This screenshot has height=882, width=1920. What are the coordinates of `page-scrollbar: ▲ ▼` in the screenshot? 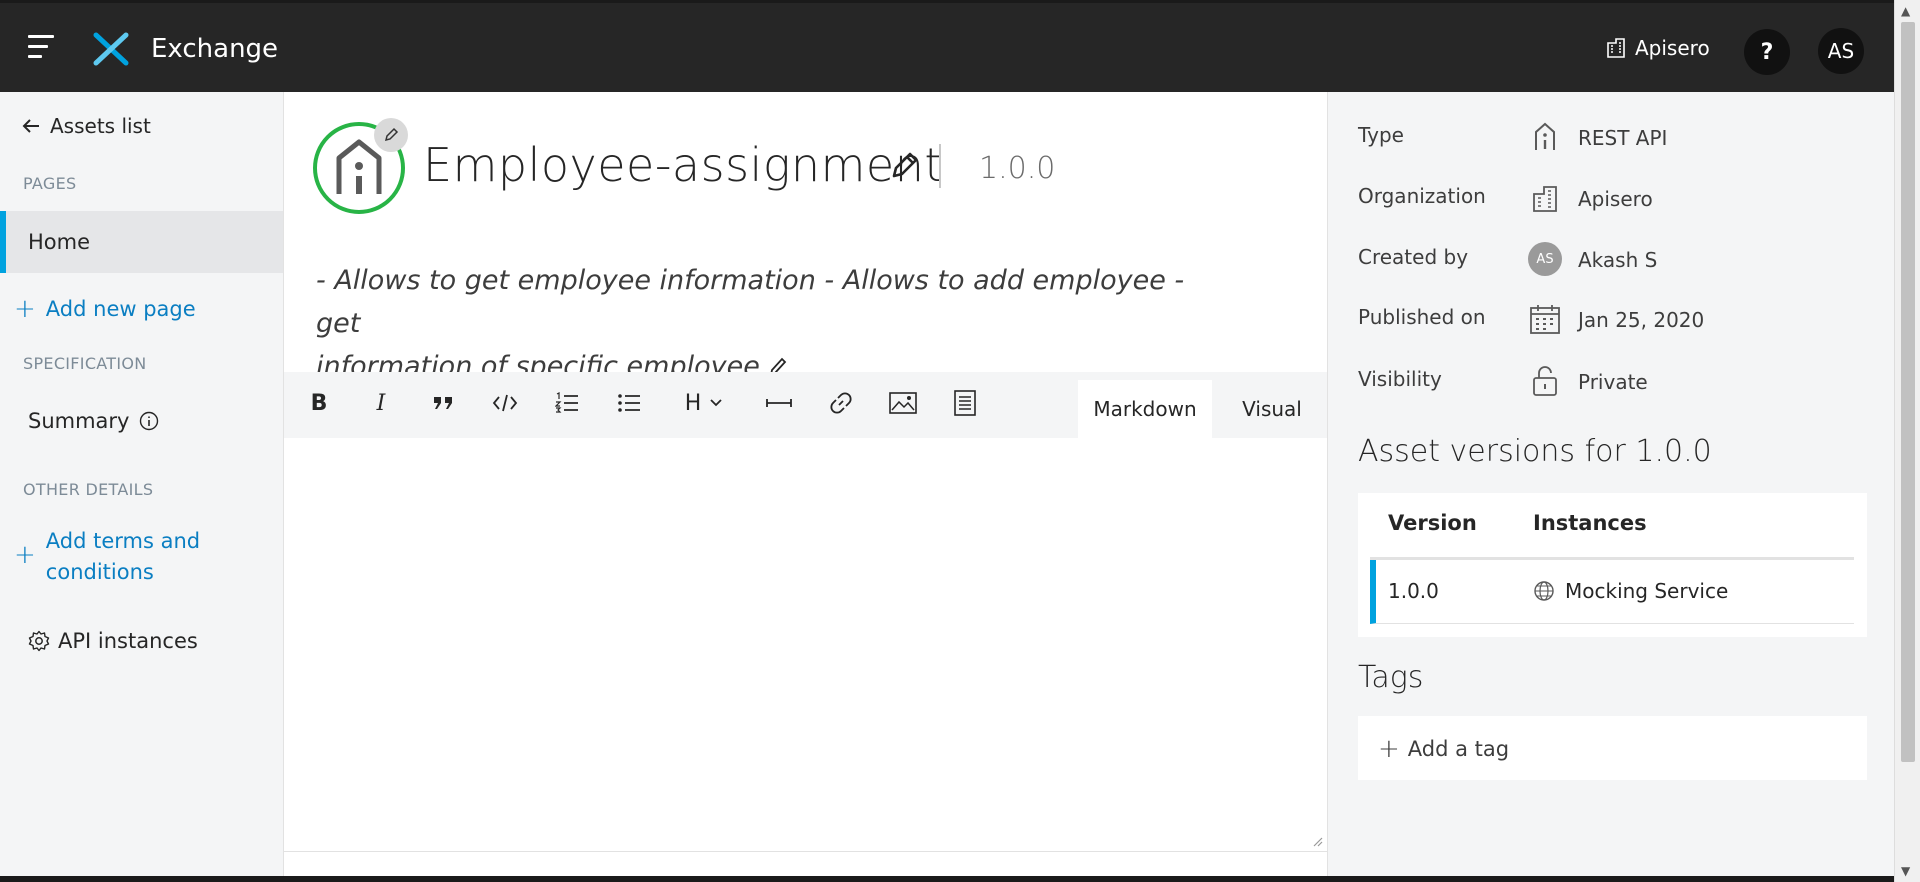 It's located at (1907, 441).